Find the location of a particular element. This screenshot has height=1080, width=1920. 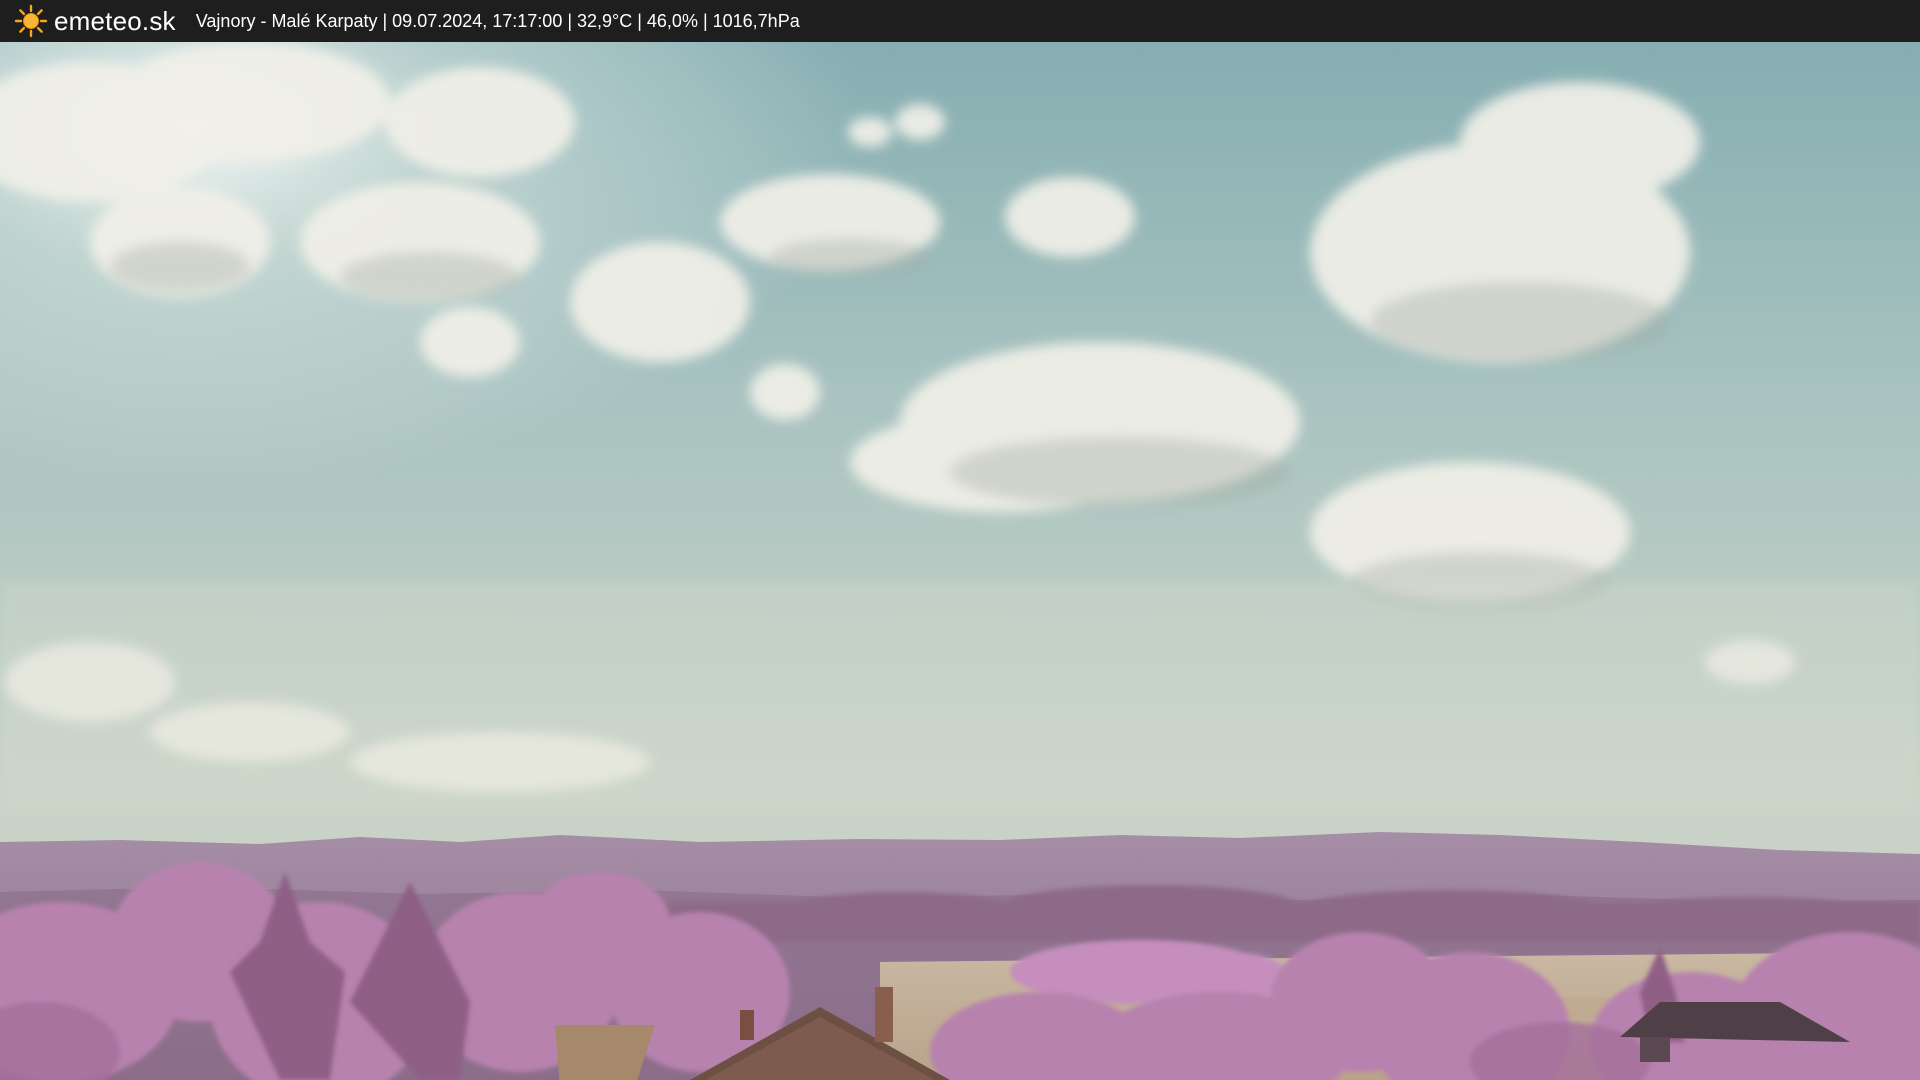

brand: emeteo.sk is located at coordinates (95, 21).